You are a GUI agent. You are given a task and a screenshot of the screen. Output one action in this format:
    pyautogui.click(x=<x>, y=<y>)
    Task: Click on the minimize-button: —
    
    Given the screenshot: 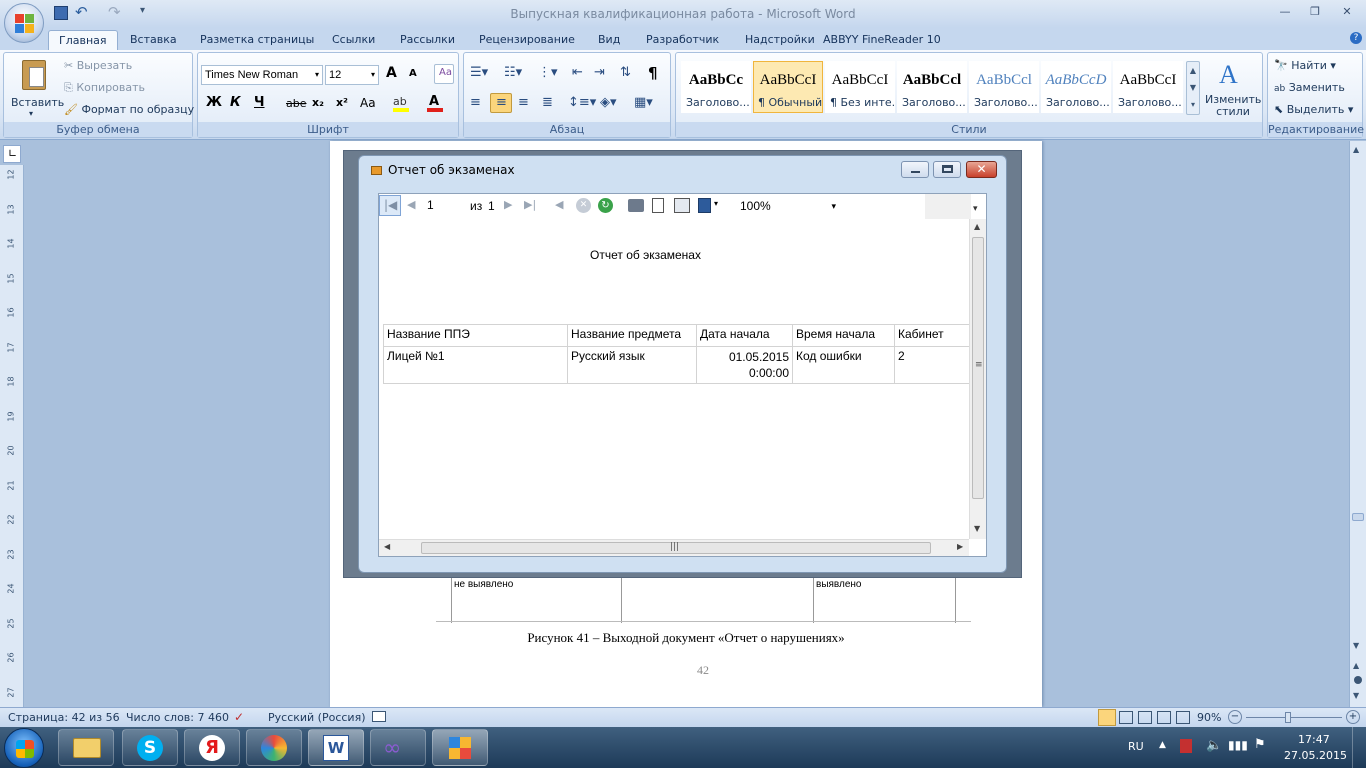 What is the action you would take?
    pyautogui.click(x=1285, y=12)
    